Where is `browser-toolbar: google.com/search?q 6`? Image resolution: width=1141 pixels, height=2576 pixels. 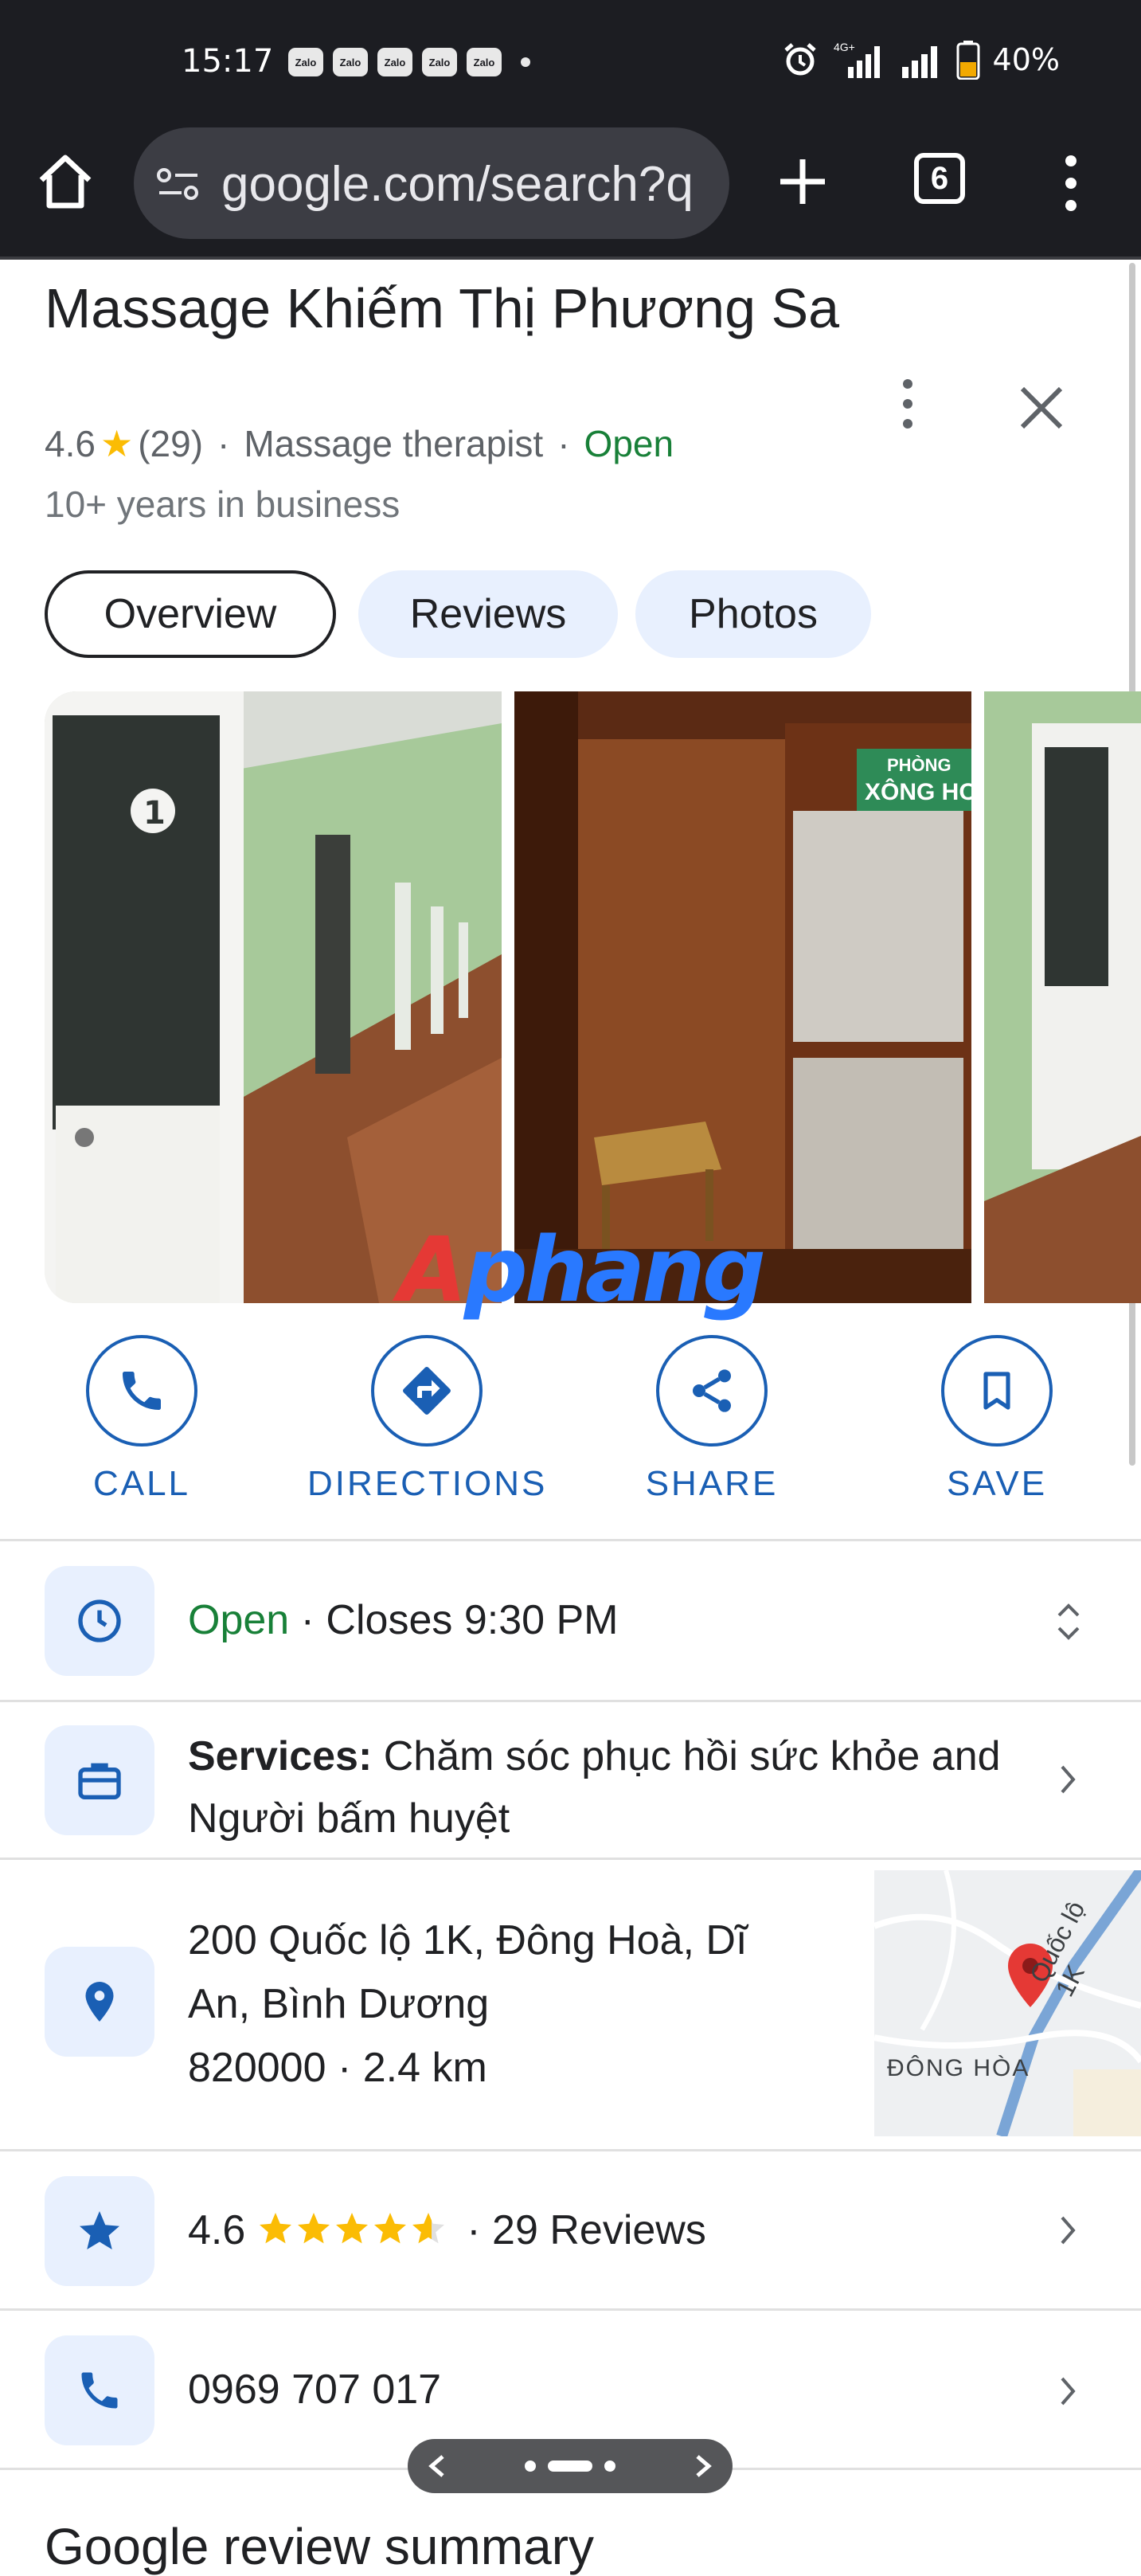 browser-toolbar: google.com/search?q 6 is located at coordinates (570, 193).